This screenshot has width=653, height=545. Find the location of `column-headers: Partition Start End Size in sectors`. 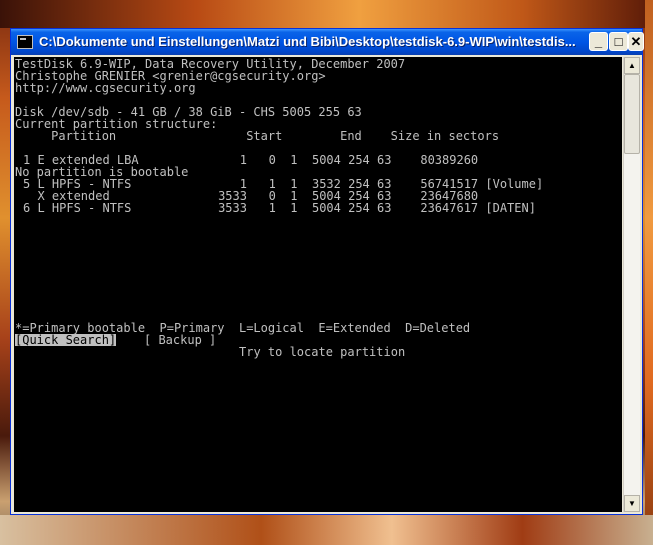

column-headers: Partition Start End Size in sectors is located at coordinates (257, 136).